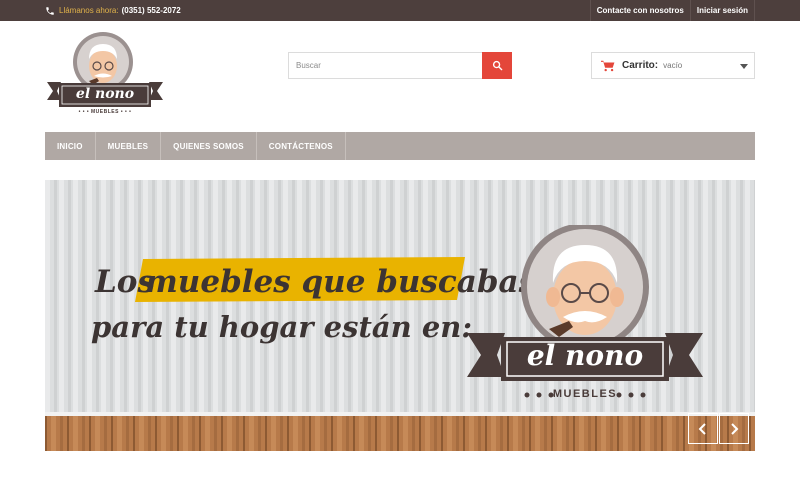  What do you see at coordinates (89, 10) in the screenshot?
I see `call-label: Llámanos ahora:` at bounding box center [89, 10].